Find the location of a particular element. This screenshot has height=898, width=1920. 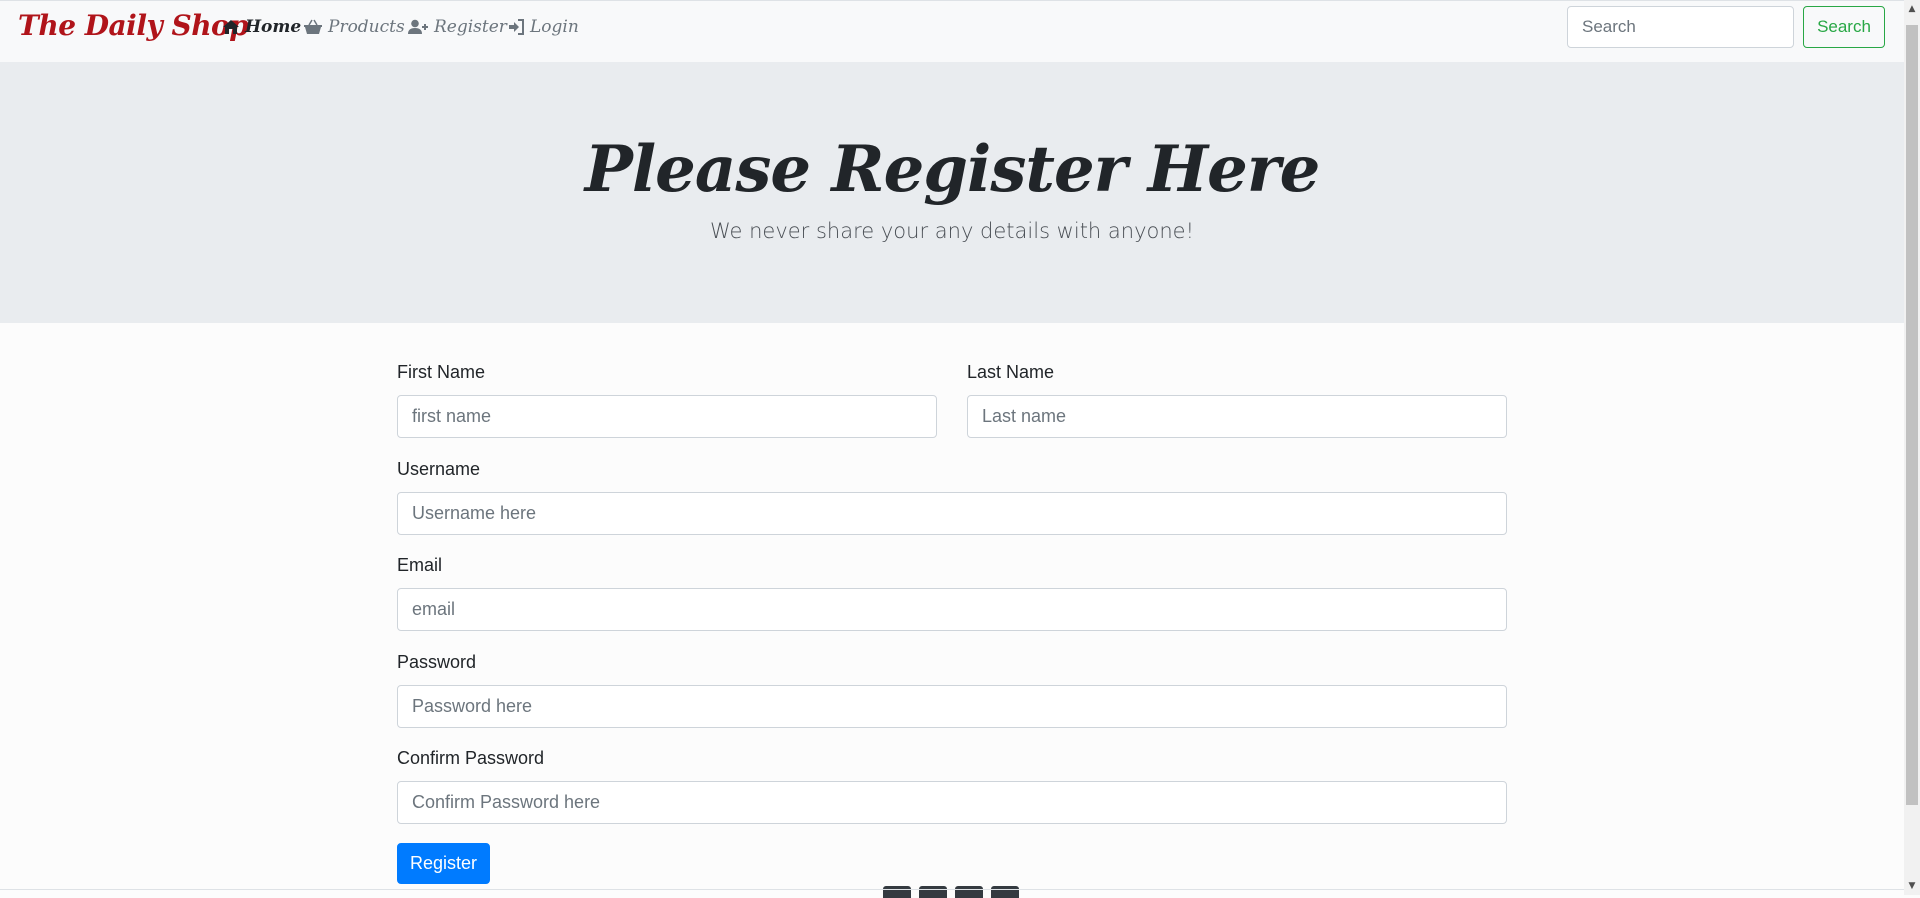

nav-item-login: Login is located at coordinates (543, 27).